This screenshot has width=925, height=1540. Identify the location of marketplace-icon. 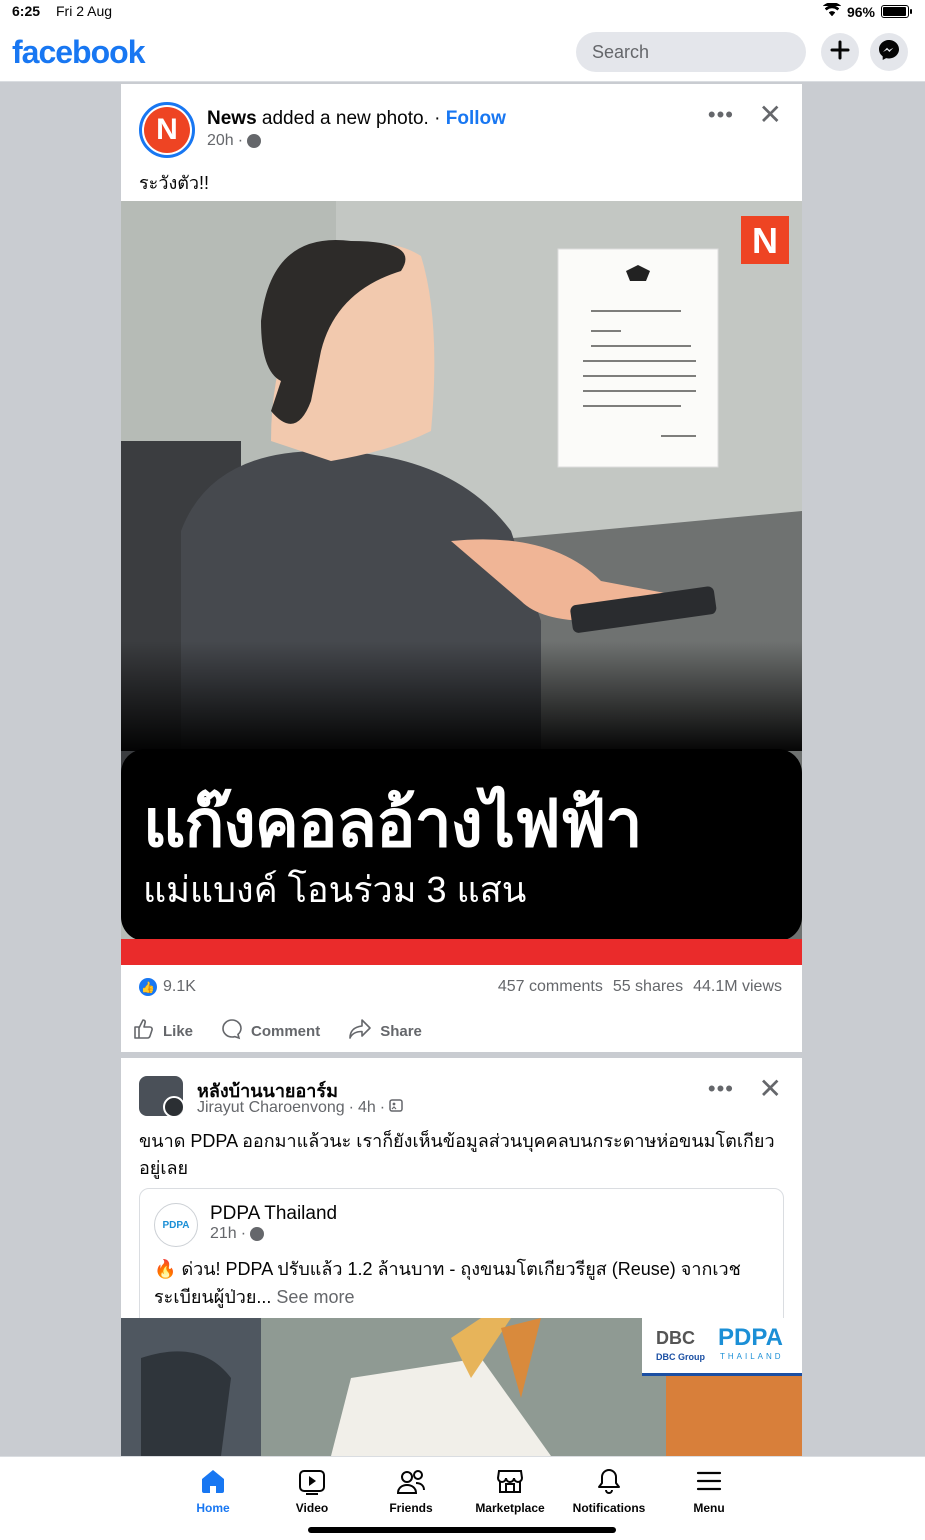
(510, 1481).